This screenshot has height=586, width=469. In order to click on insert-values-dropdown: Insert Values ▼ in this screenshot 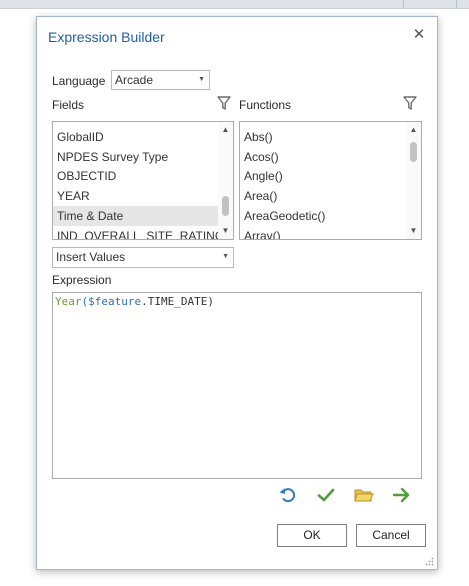, I will do `click(143, 257)`.